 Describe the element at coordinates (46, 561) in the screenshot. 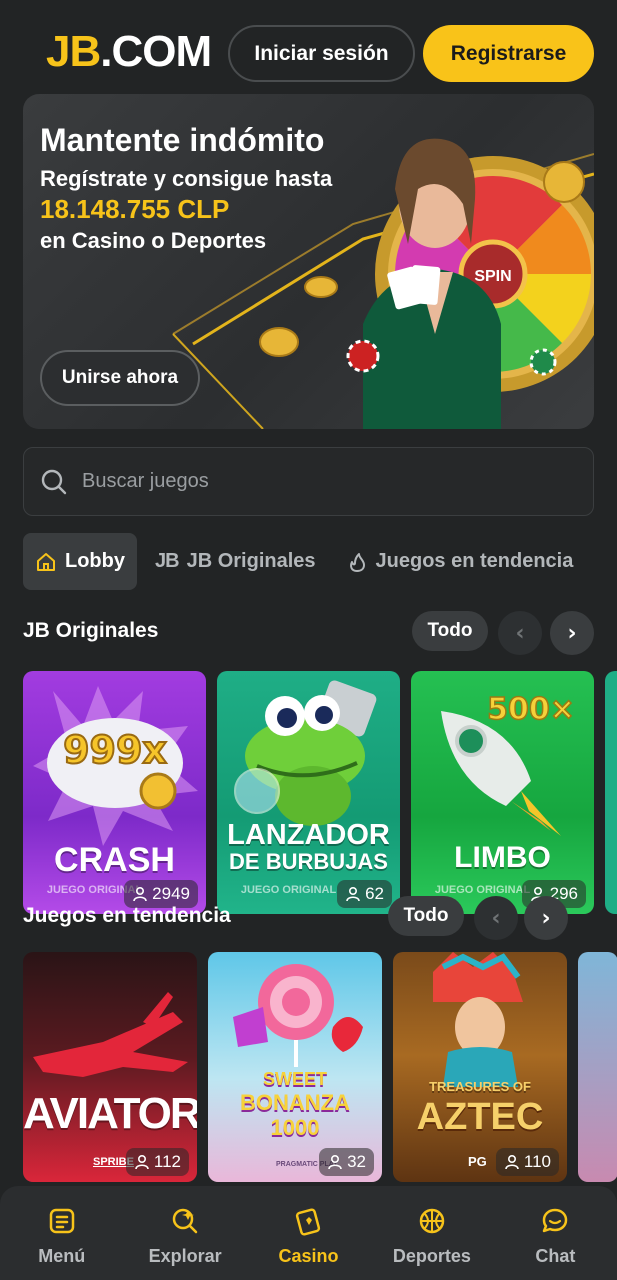

I see `home-icon` at that location.